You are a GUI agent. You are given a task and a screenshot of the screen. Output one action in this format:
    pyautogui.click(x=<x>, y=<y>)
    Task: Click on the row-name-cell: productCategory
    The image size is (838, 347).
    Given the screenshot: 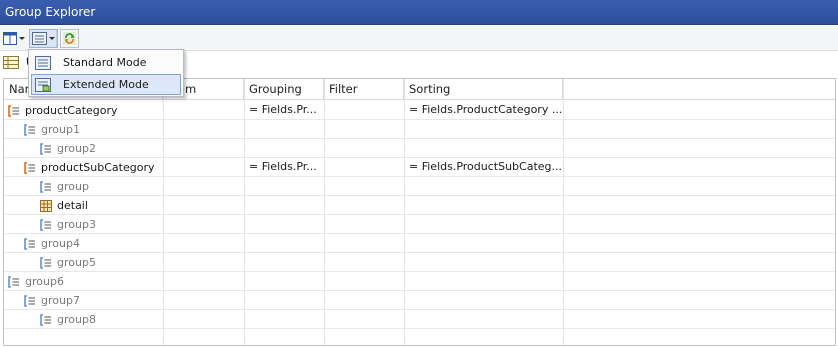 What is the action you would take?
    pyautogui.click(x=85, y=110)
    